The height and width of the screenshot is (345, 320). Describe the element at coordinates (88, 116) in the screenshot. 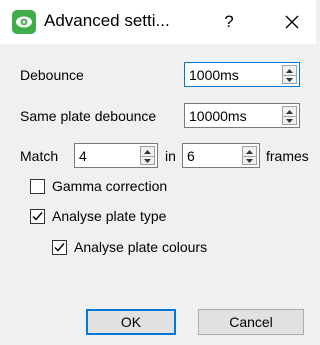

I see `same-plate-debounce-label: Same plate debounce` at that location.